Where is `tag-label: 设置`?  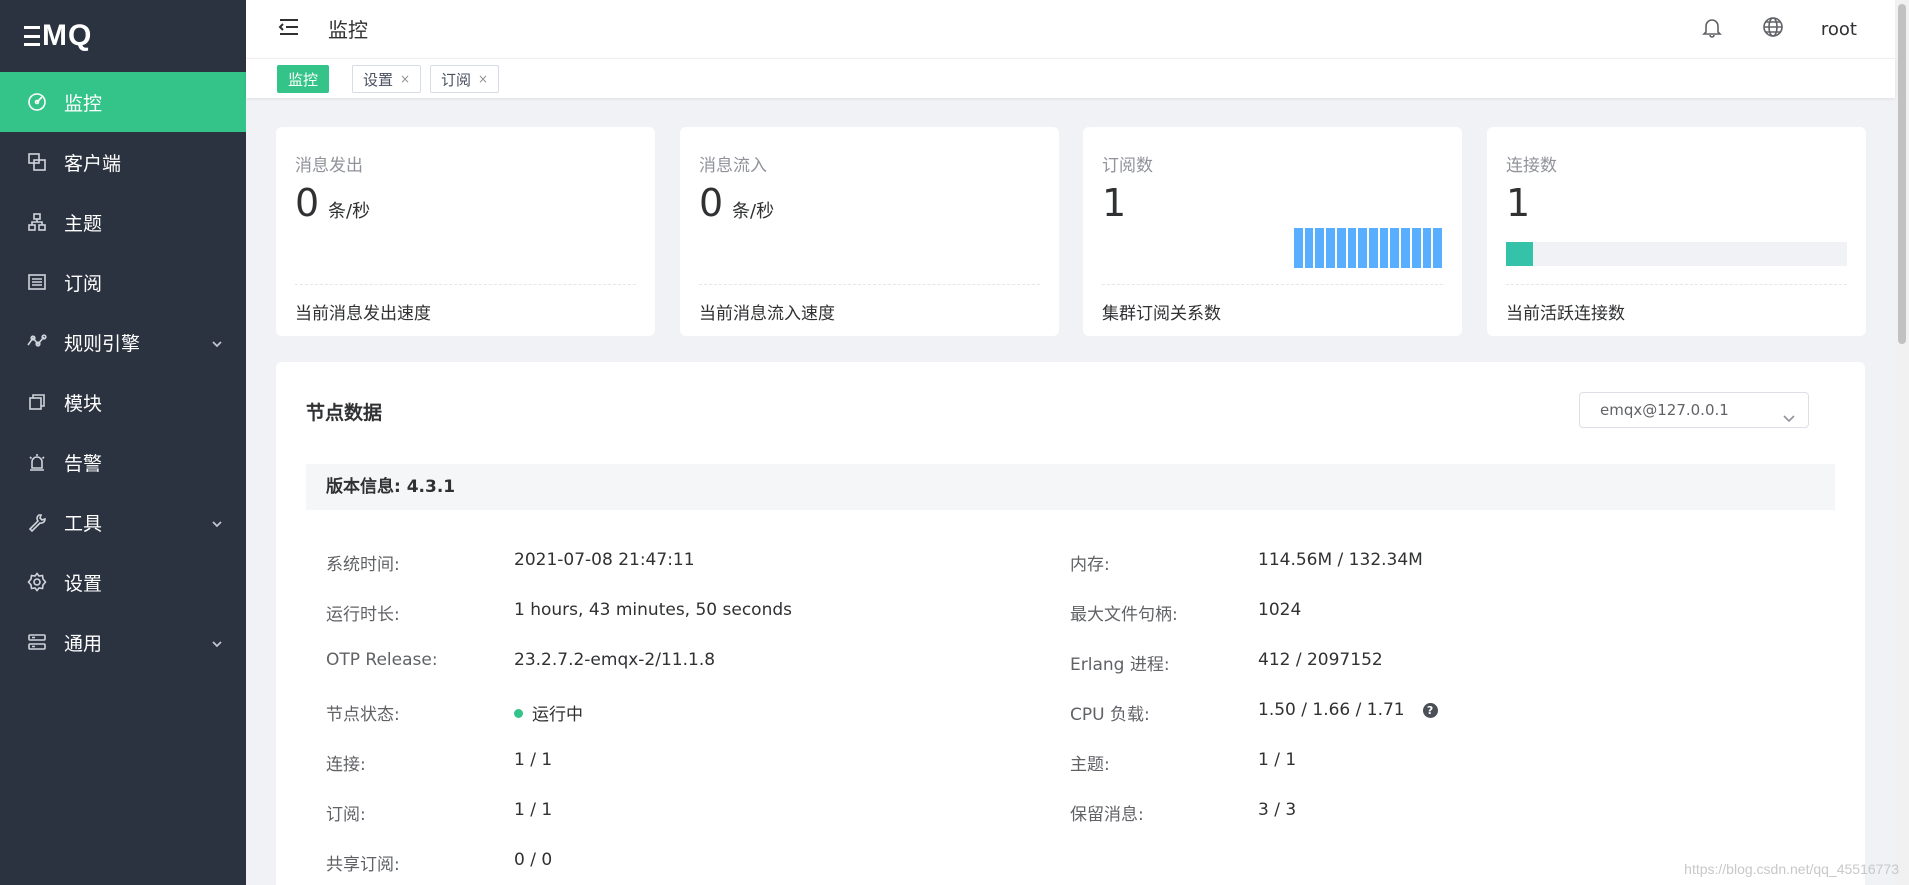
tag-label: 设置 is located at coordinates (378, 79).